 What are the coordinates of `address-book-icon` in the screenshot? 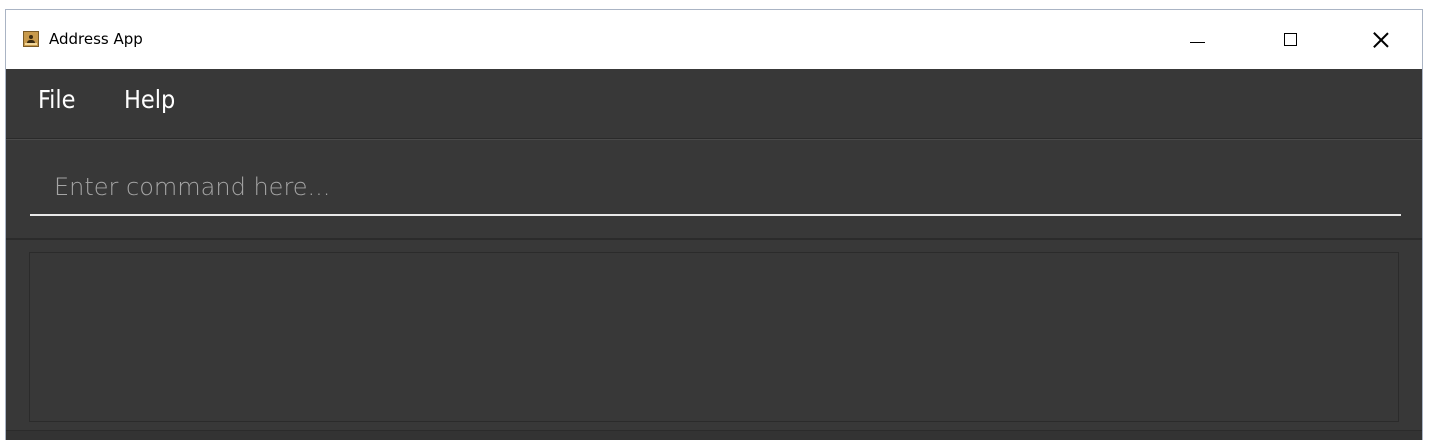 It's located at (31, 39).